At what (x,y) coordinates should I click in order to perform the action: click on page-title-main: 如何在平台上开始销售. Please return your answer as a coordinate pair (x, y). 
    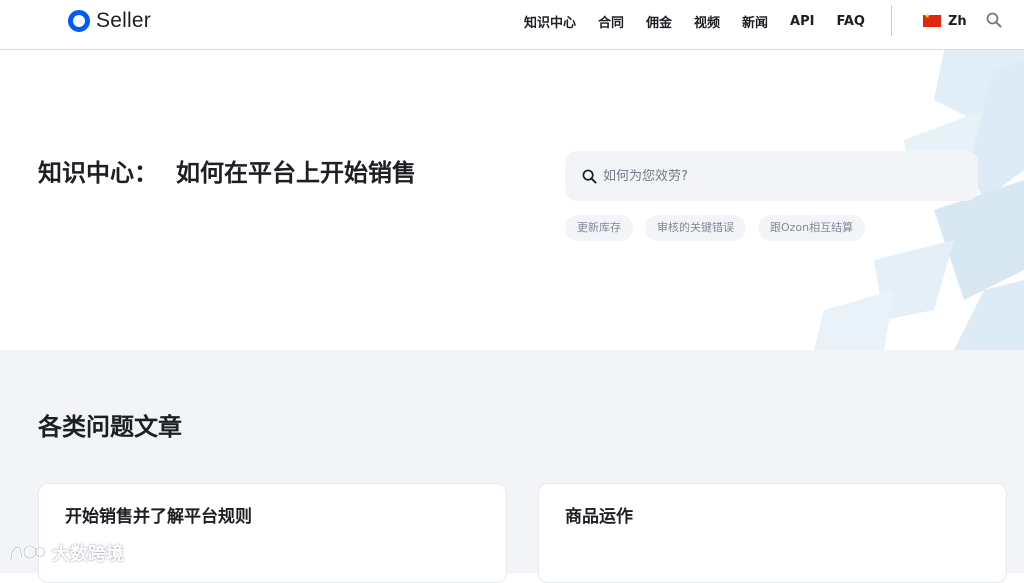
    Looking at the image, I should click on (296, 173).